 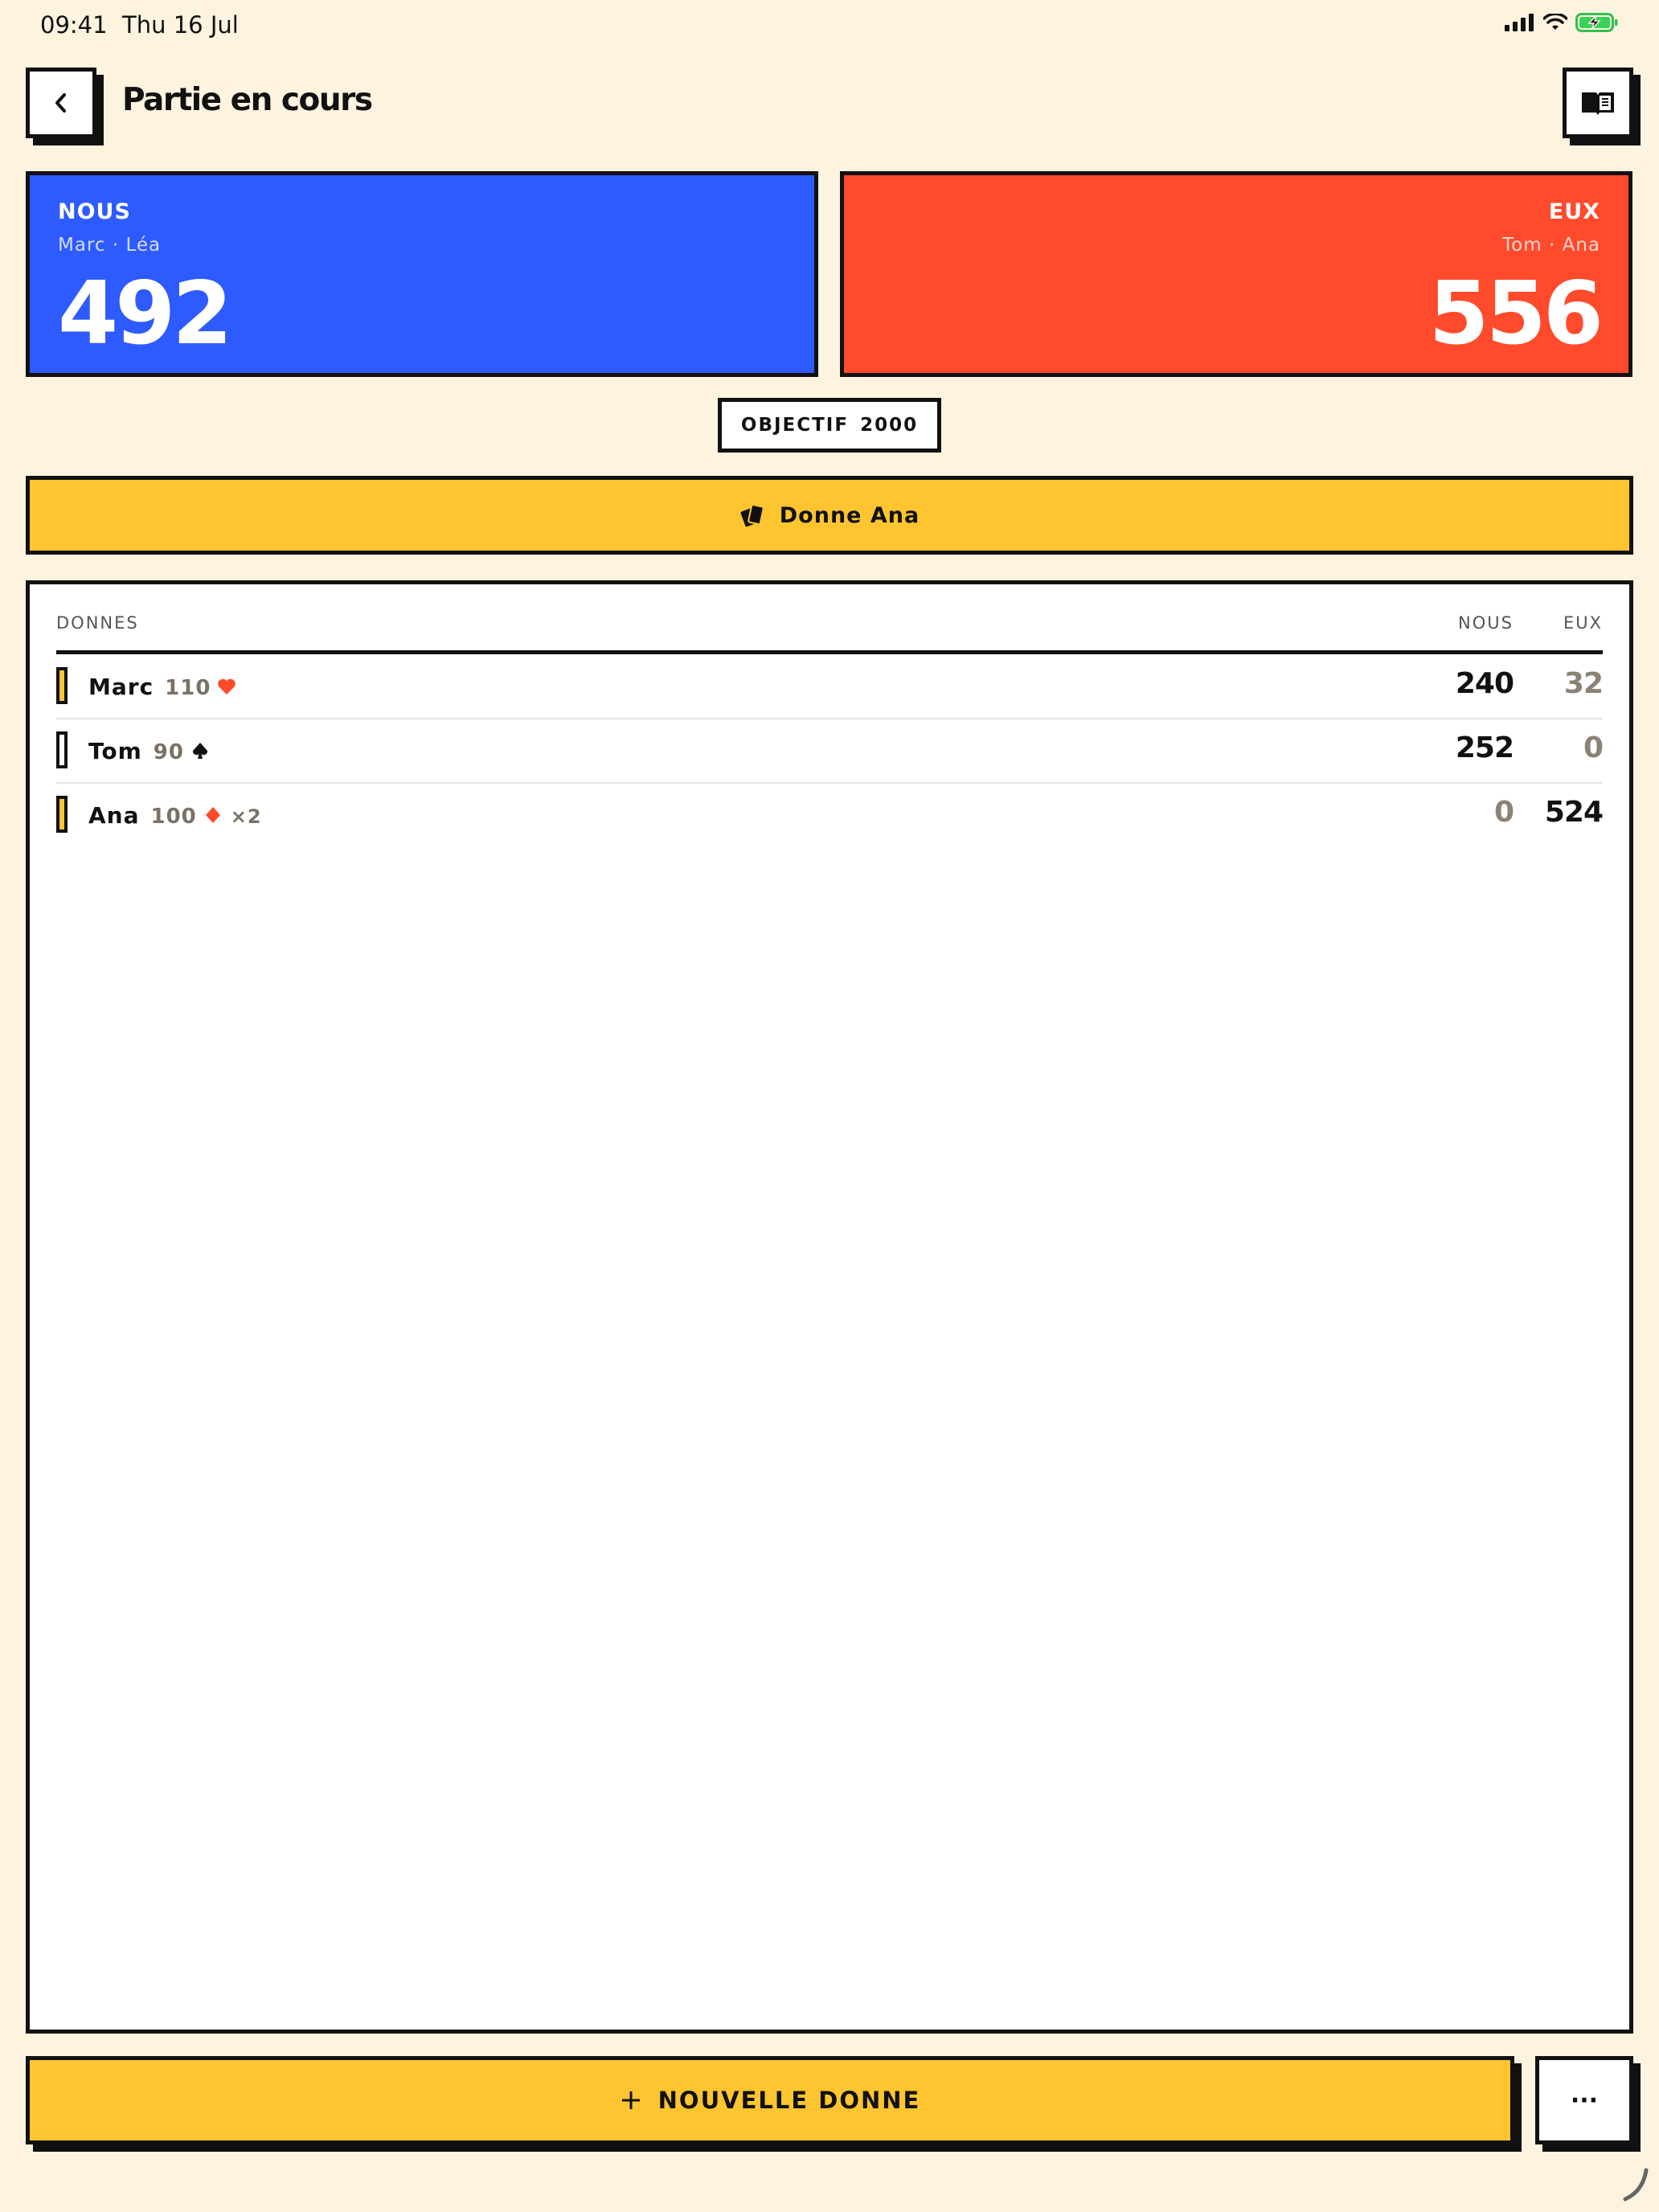 What do you see at coordinates (849, 515) in the screenshot?
I see `dealer-text: Donne Ana` at bounding box center [849, 515].